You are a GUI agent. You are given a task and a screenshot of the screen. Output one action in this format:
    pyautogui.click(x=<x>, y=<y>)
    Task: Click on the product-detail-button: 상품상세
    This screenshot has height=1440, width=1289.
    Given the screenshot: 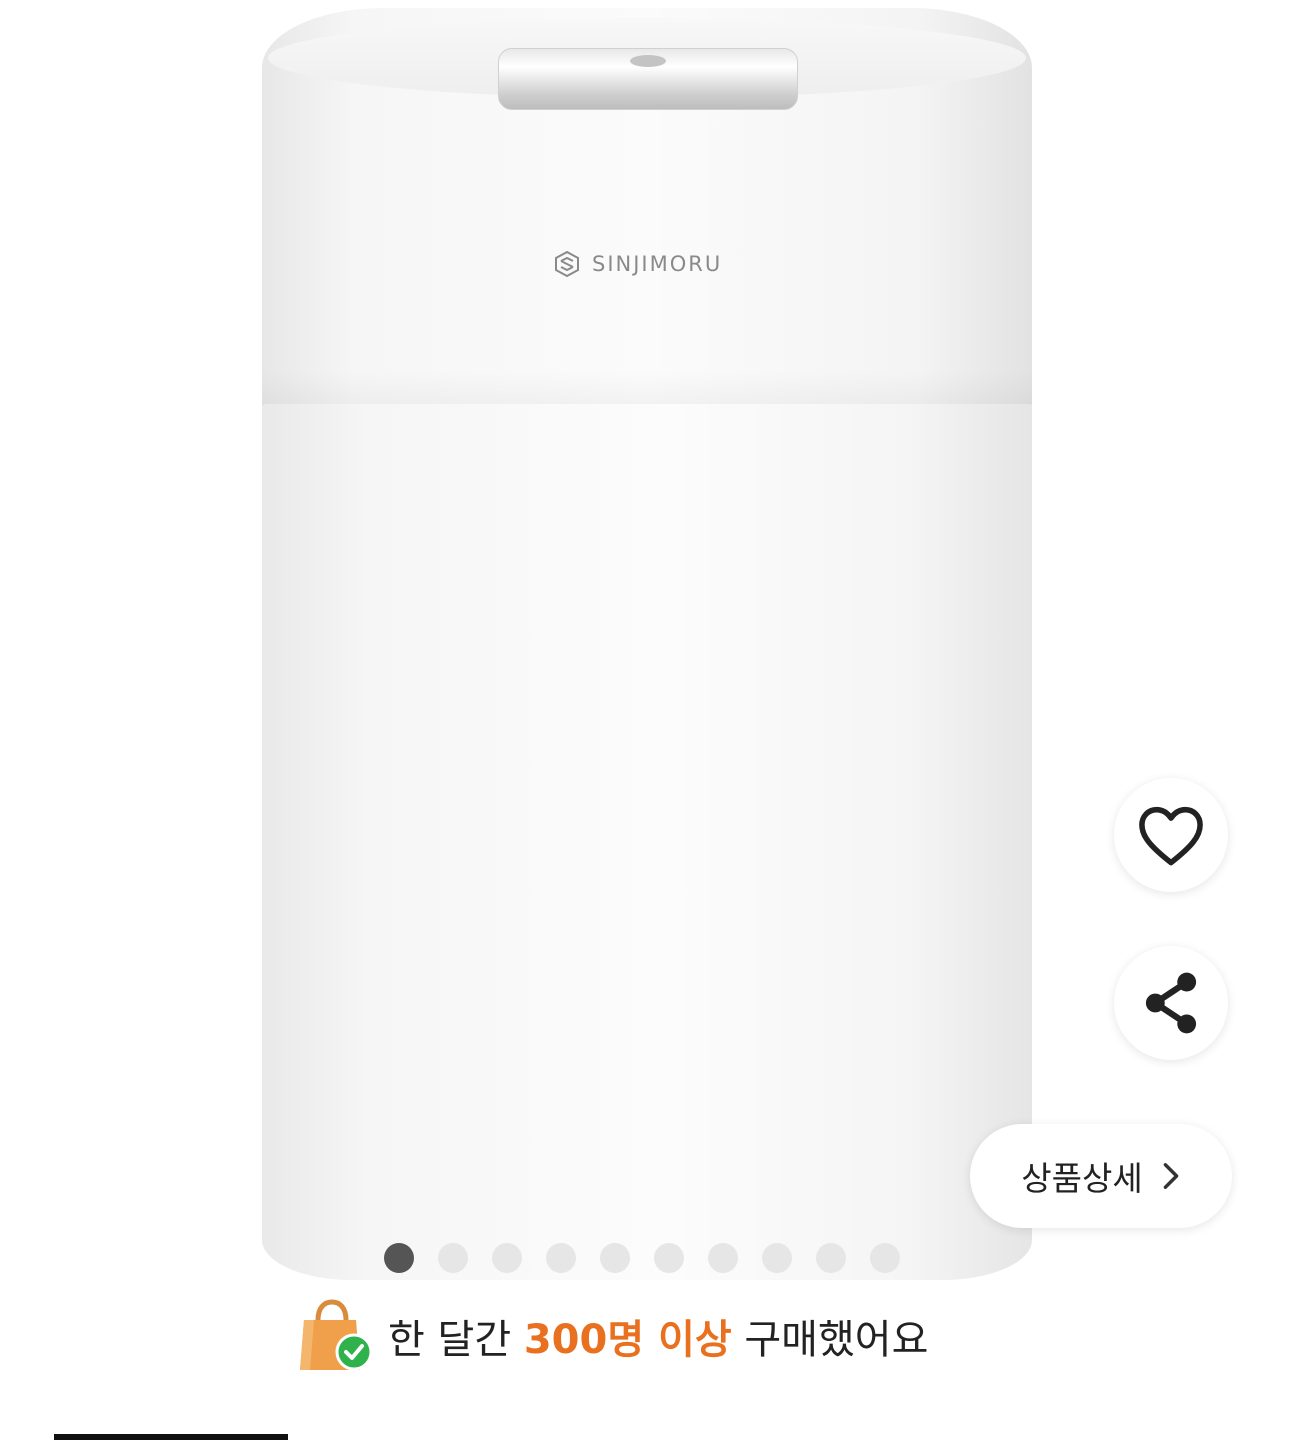 What is the action you would take?
    pyautogui.click(x=1101, y=1176)
    